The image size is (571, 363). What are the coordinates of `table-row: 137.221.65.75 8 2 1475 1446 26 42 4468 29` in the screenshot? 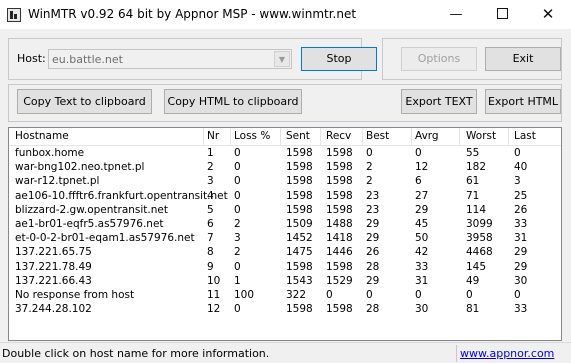 It's located at (285, 252).